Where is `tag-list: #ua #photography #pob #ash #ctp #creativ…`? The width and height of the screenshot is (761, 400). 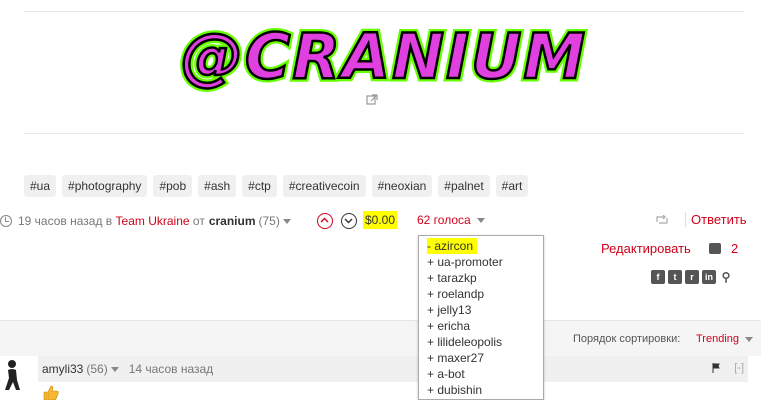
tag-list: #ua #photography #pob #ash #ctp #creativ… is located at coordinates (276, 186).